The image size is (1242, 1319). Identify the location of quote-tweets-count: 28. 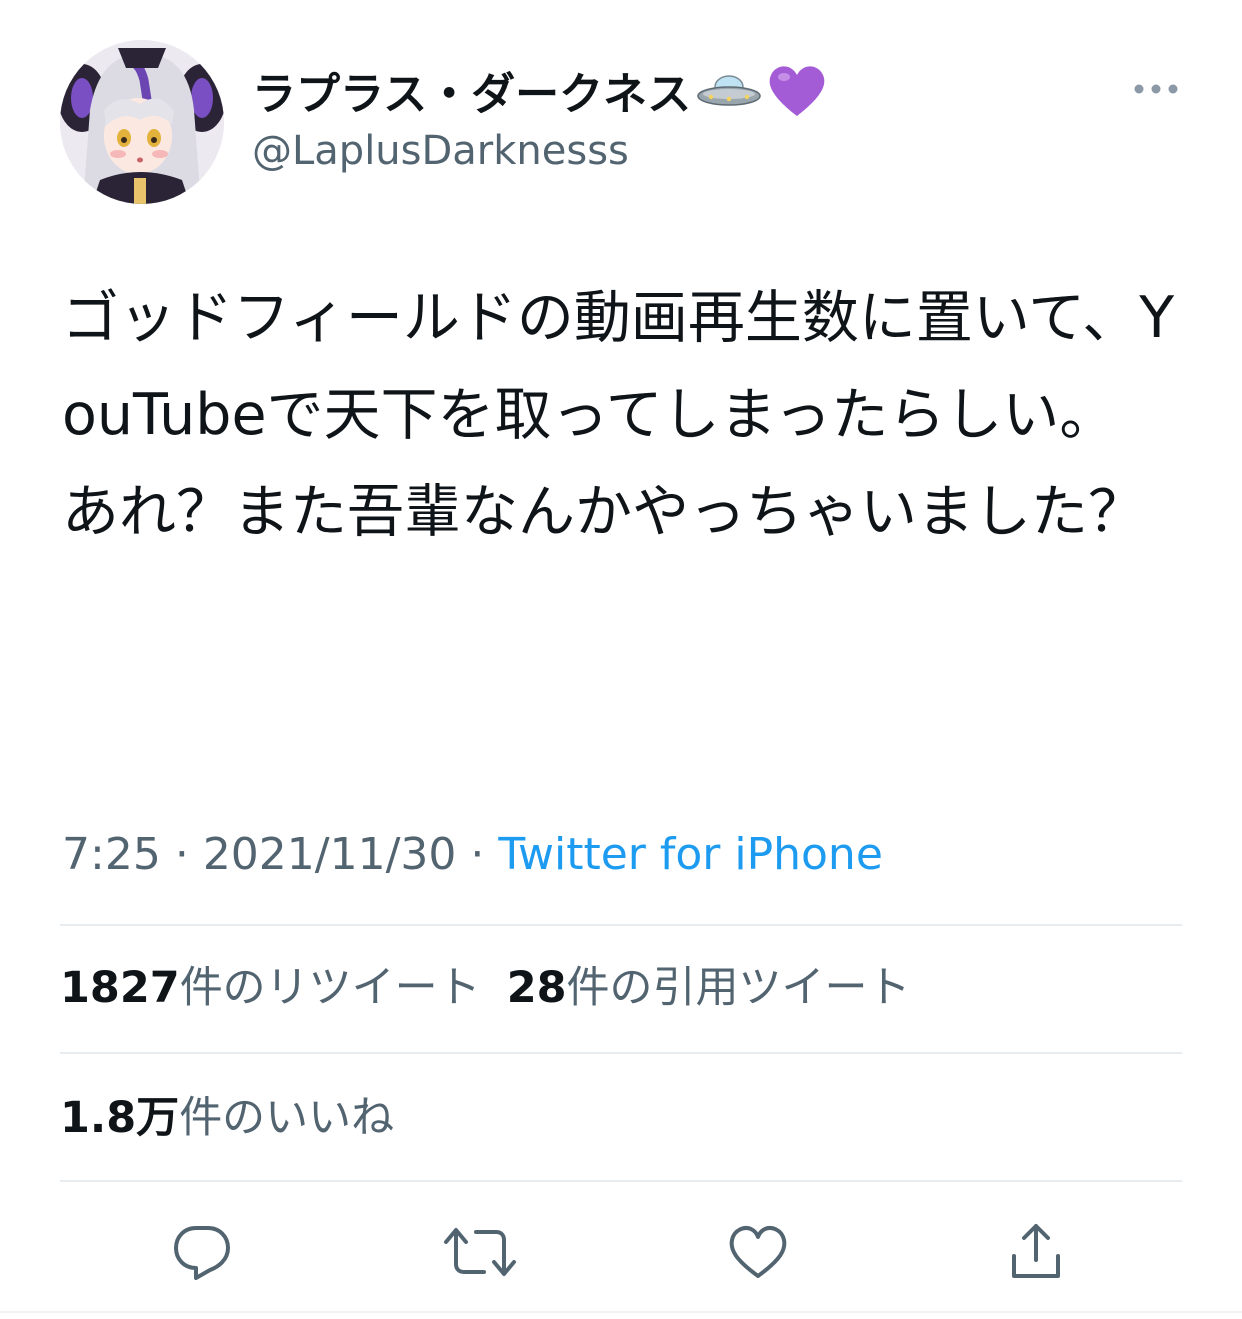
(536, 988).